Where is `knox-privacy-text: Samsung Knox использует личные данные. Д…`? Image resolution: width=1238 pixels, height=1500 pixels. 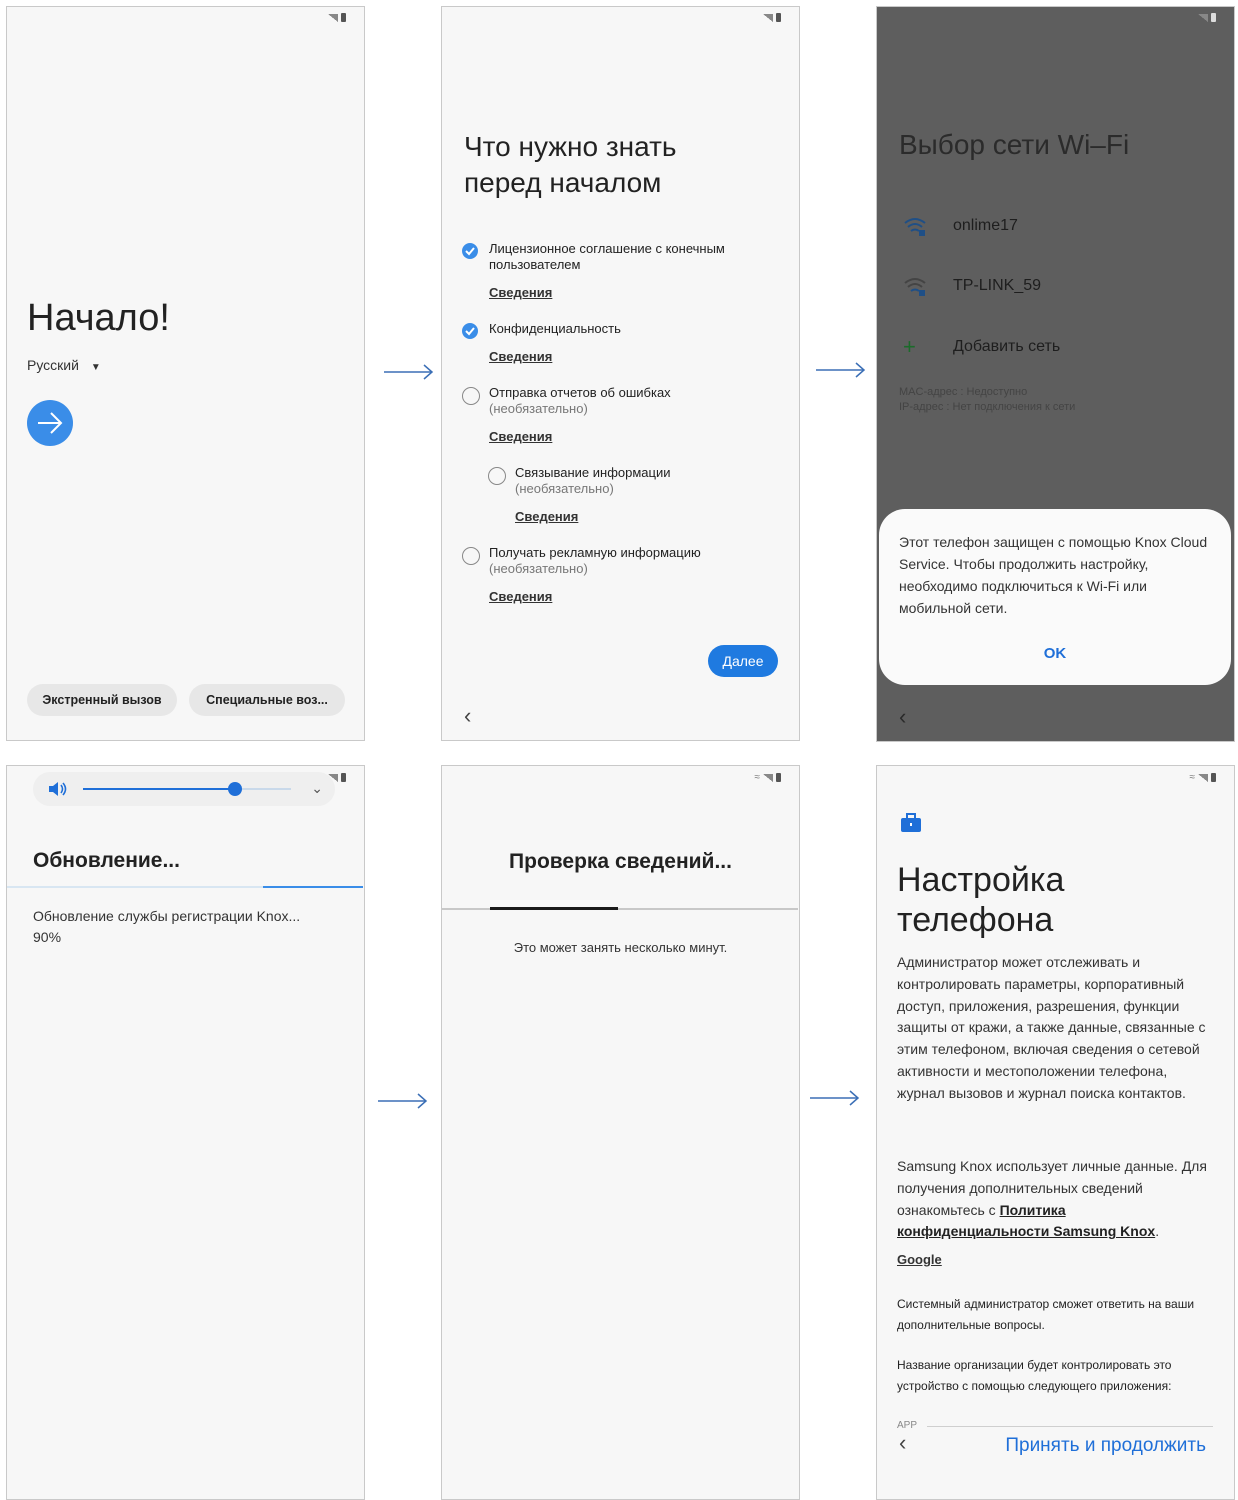 knox-privacy-text: Samsung Knox использует личные данные. Д… is located at coordinates (1052, 1199).